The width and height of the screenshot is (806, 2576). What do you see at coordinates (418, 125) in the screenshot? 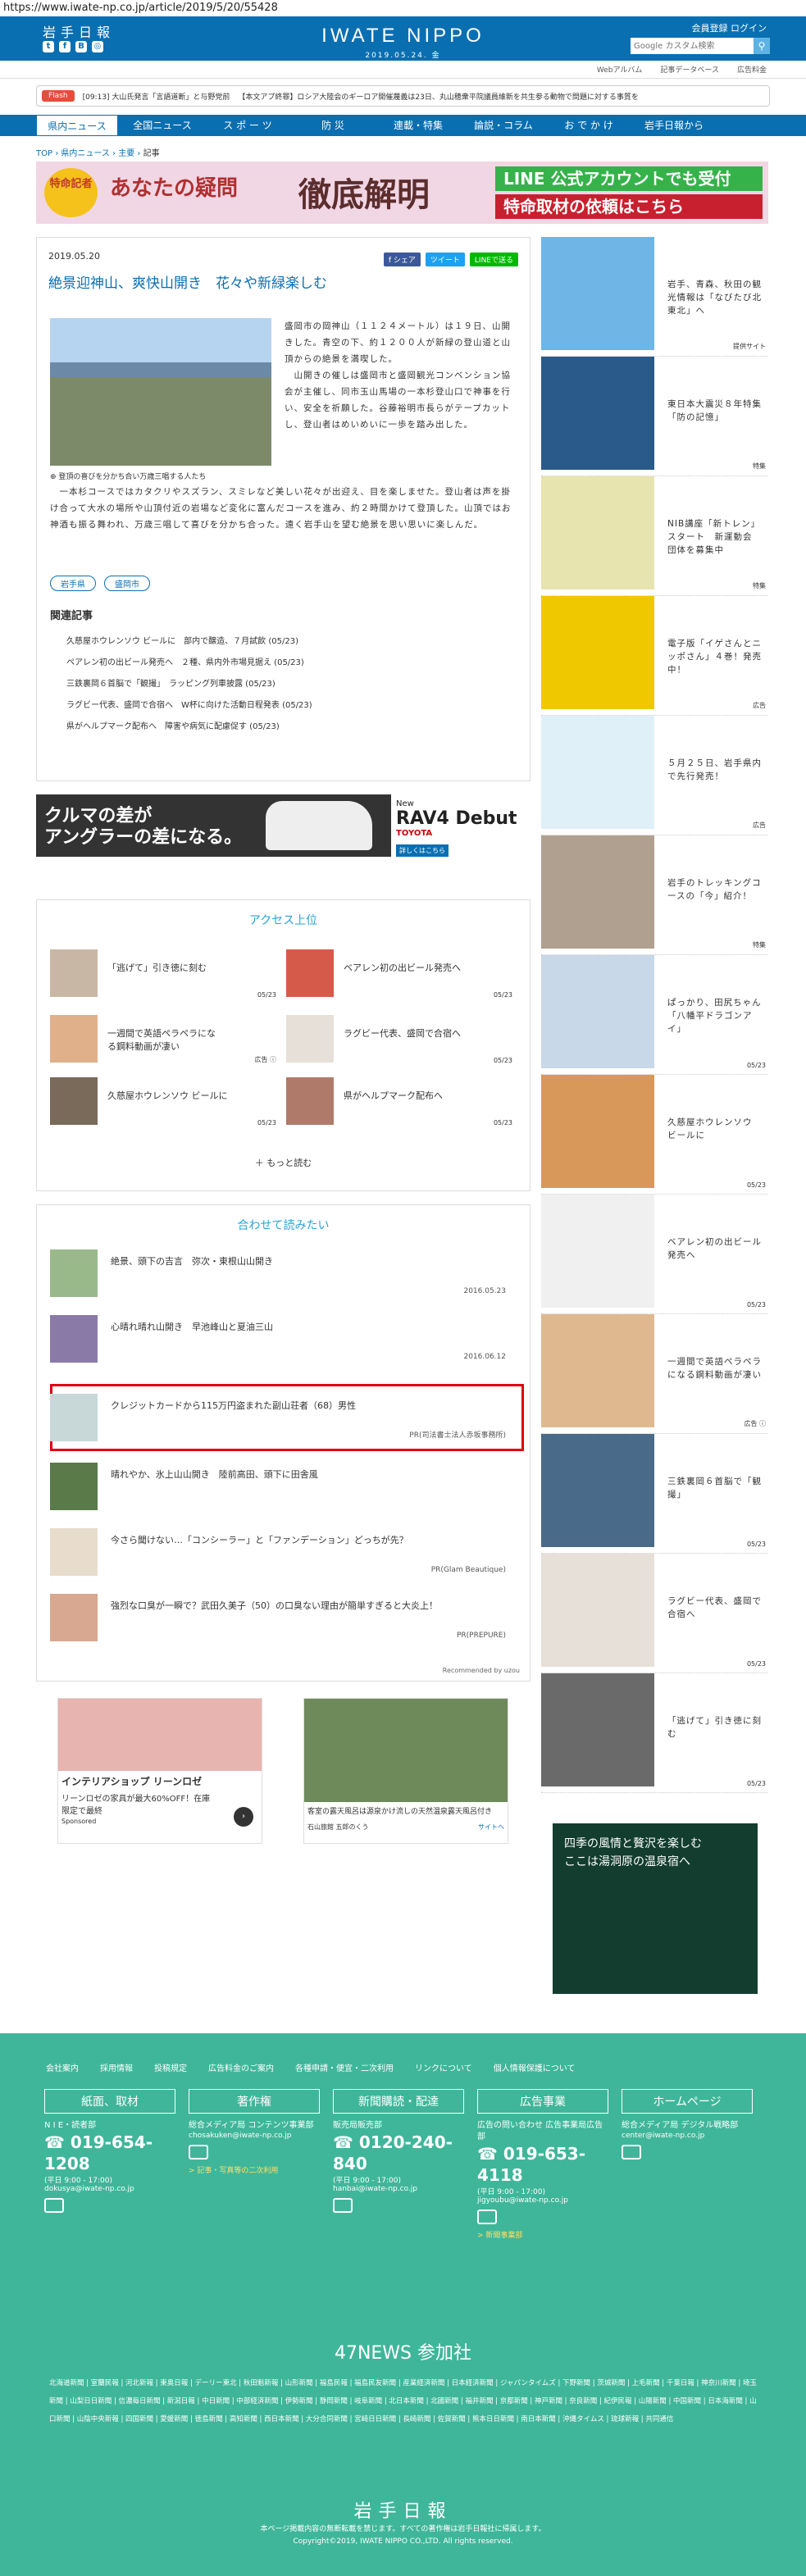
I see `nav-features: 連載・特集` at bounding box center [418, 125].